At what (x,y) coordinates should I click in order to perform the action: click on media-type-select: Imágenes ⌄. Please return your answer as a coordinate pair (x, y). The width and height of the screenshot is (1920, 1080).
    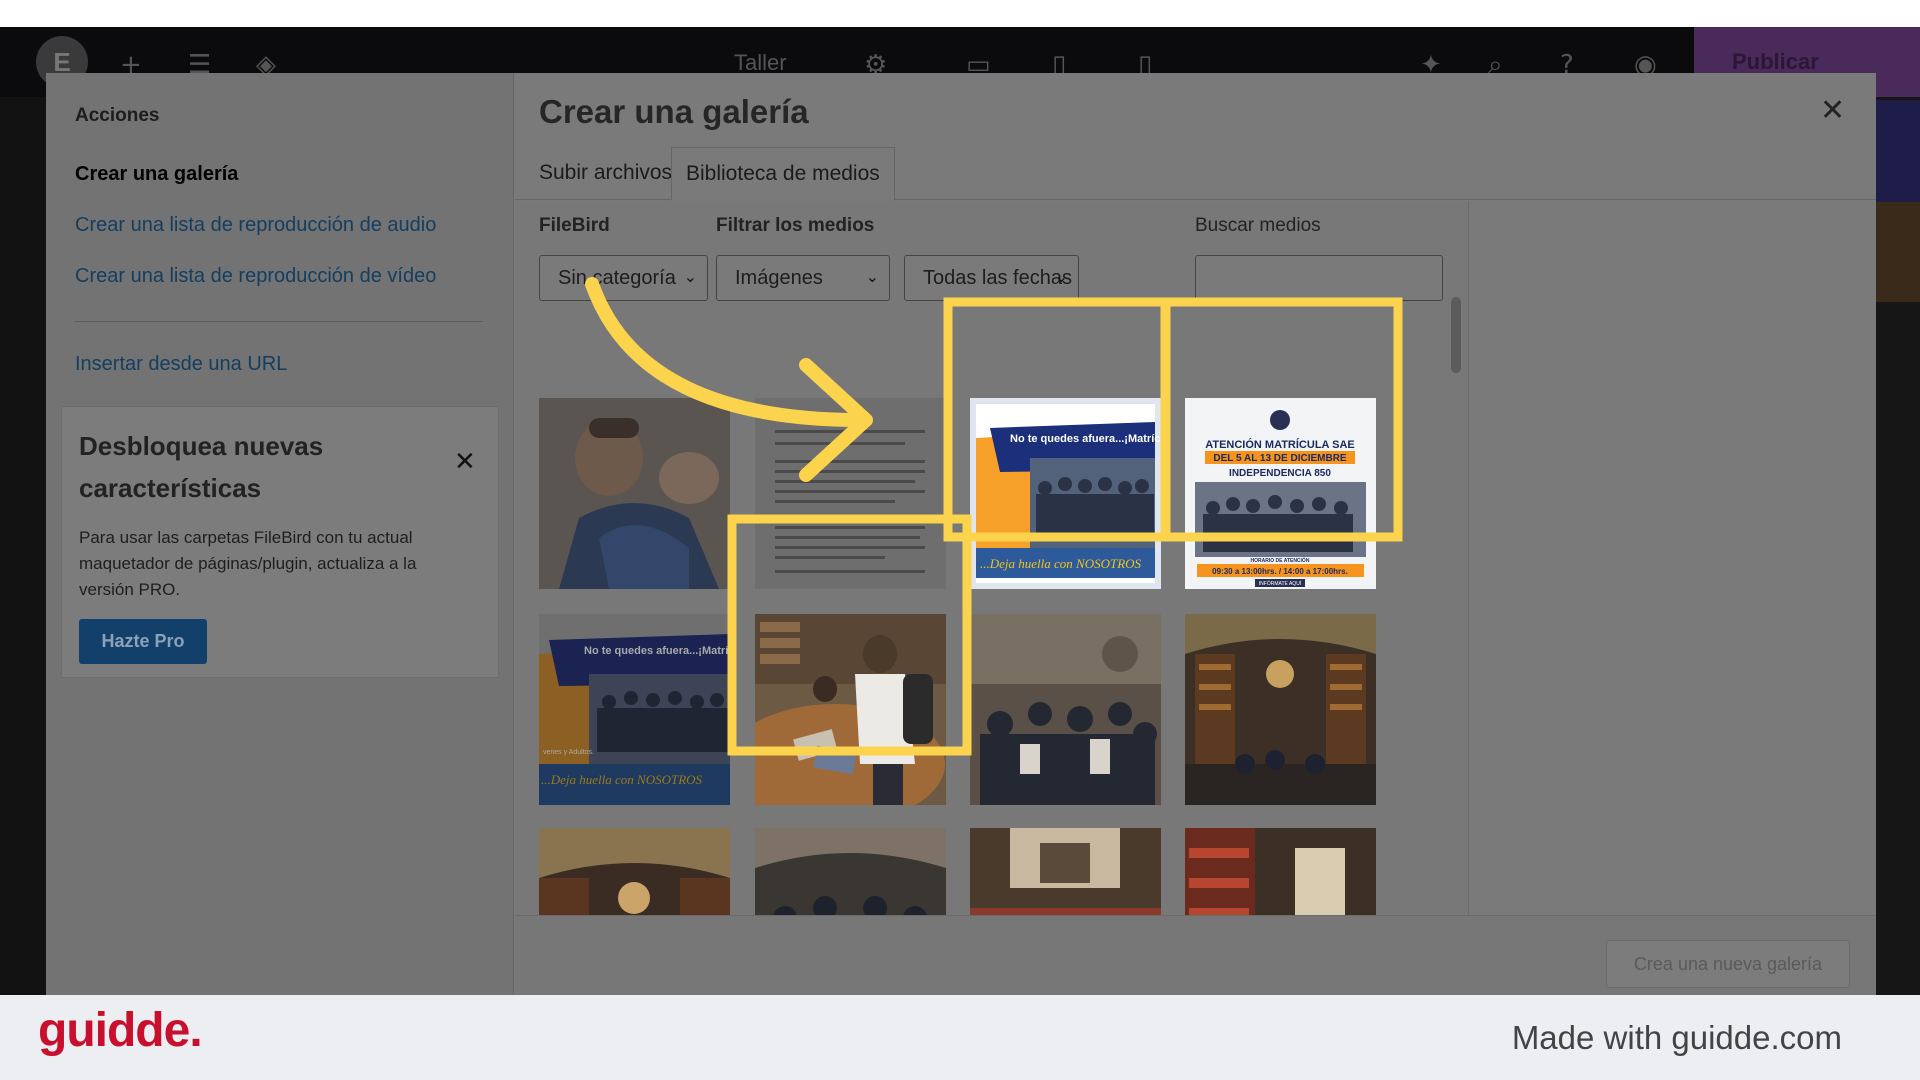
    Looking at the image, I should click on (803, 278).